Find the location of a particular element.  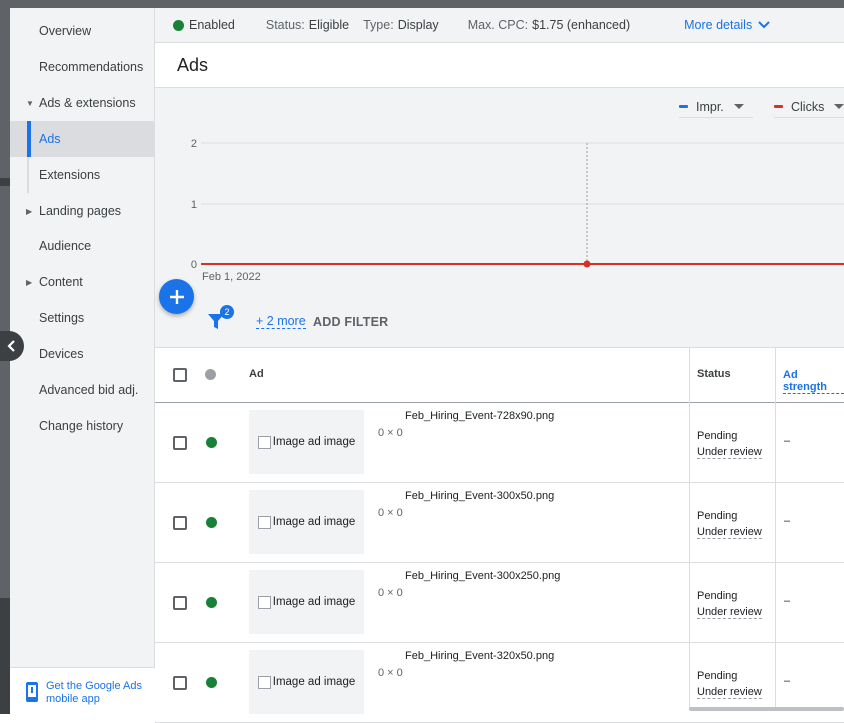

nav-recommendations: Recommendations is located at coordinates (82, 67).